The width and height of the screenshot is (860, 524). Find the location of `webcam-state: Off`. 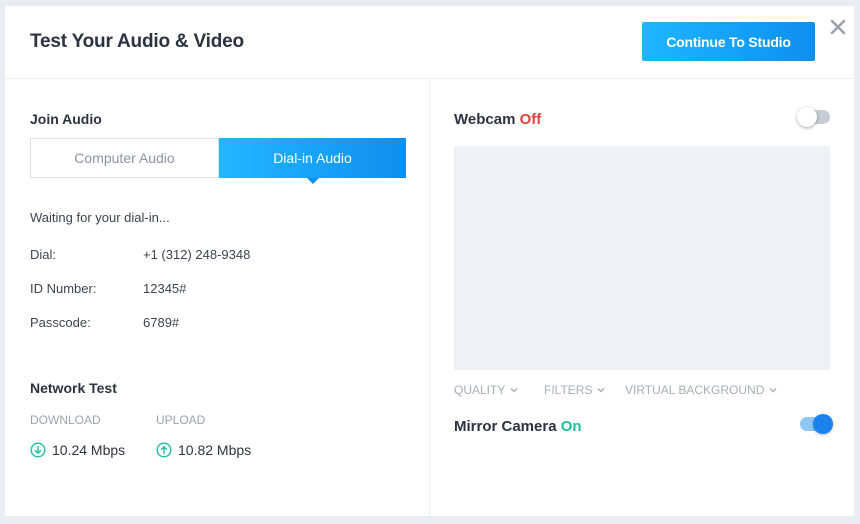

webcam-state: Off is located at coordinates (530, 119).